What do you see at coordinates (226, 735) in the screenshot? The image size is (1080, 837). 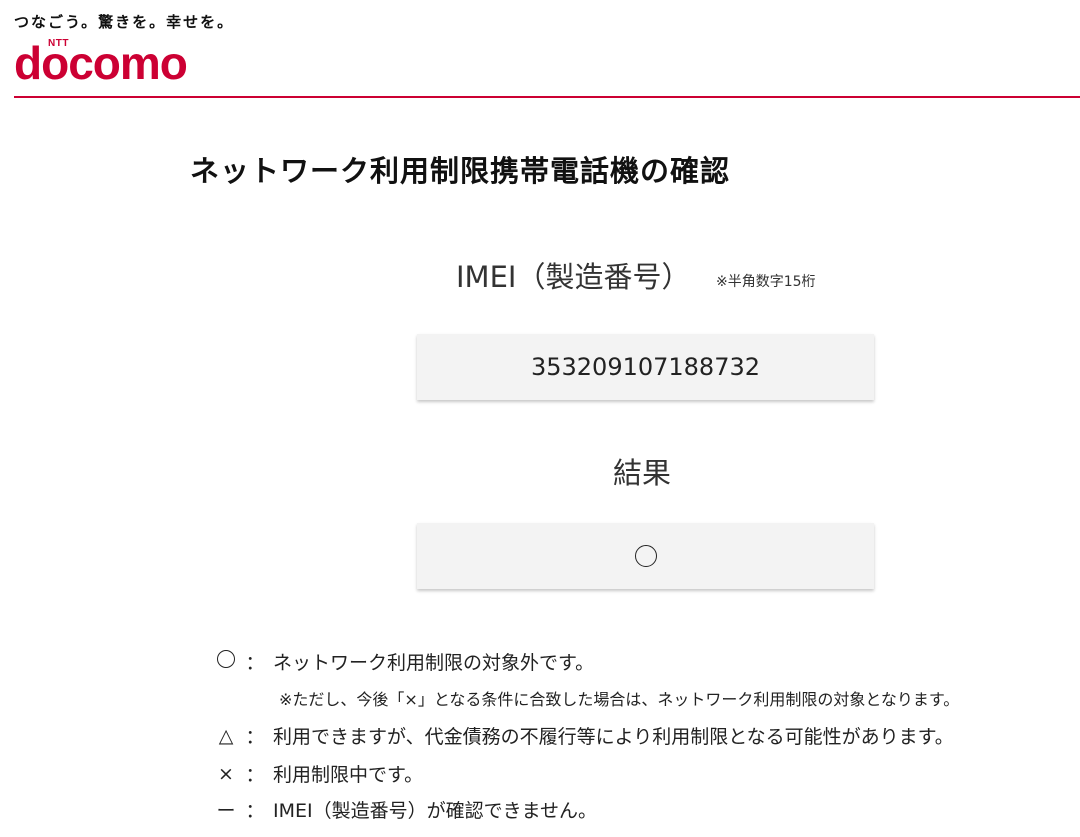 I see `triangle-icon: △` at bounding box center [226, 735].